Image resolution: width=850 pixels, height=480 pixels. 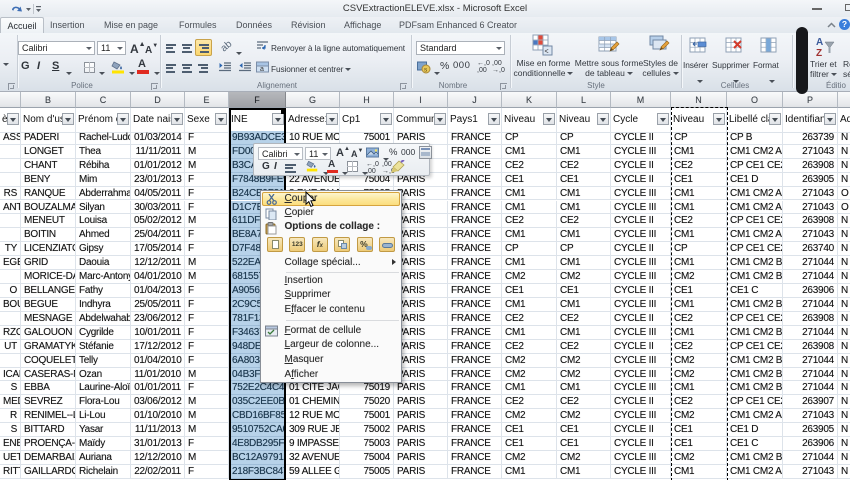 What do you see at coordinates (819, 42) in the screenshot?
I see `svg-text: A` at bounding box center [819, 42].